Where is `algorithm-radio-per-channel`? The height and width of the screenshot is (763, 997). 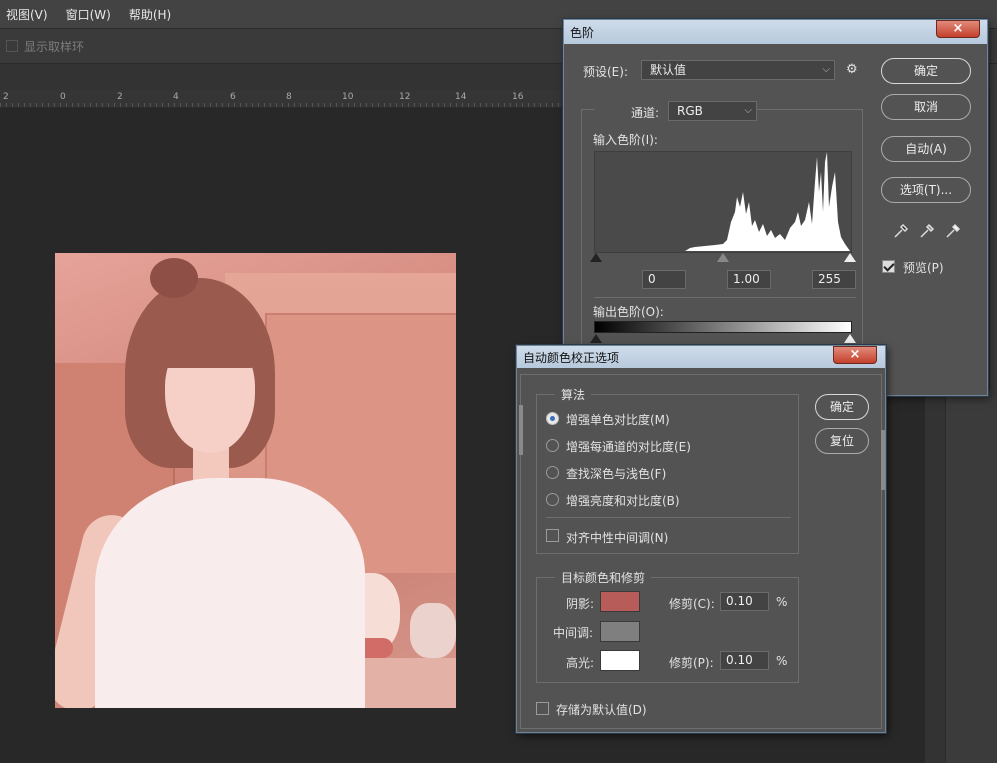 algorithm-radio-per-channel is located at coordinates (552, 445).